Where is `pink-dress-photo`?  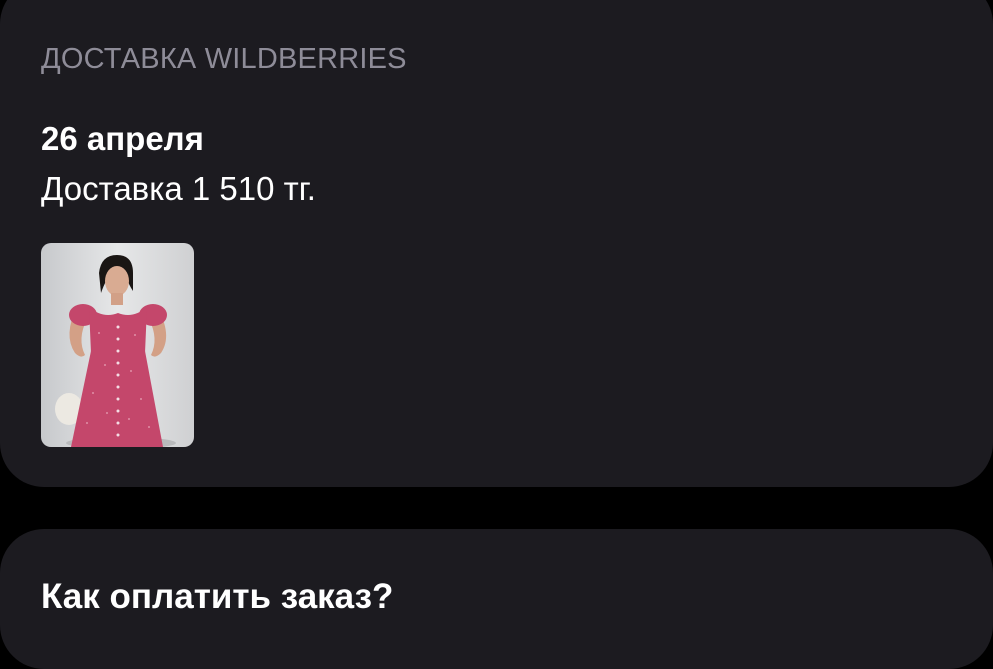
pink-dress-photo is located at coordinates (115, 351).